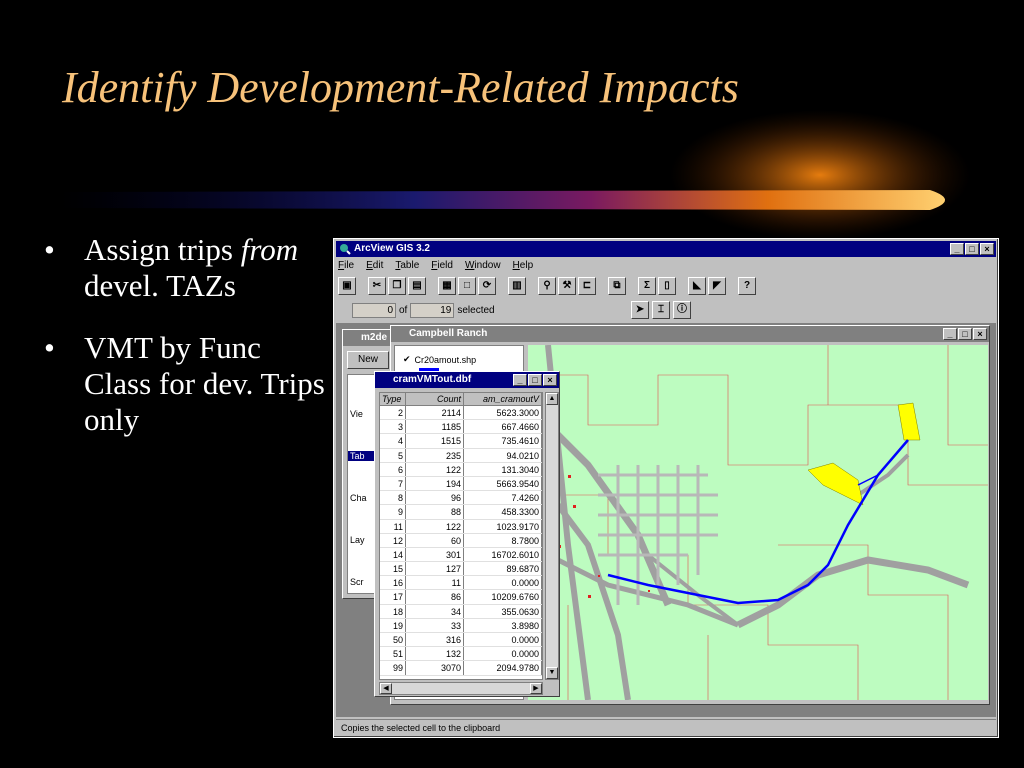  What do you see at coordinates (447, 286) in the screenshot?
I see `select-all-icon: ▦` at bounding box center [447, 286].